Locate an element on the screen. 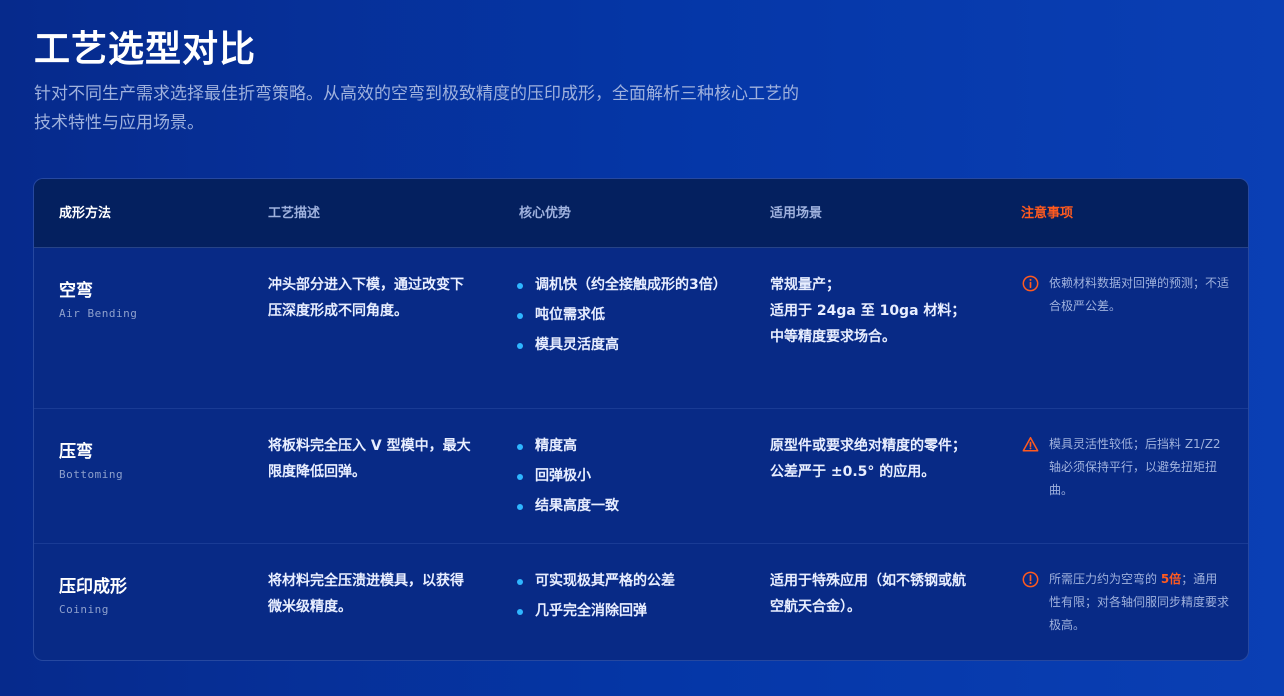 Image resolution: width=1284 pixels, height=696 pixels. info-circle-icon is located at coordinates (1030, 283).